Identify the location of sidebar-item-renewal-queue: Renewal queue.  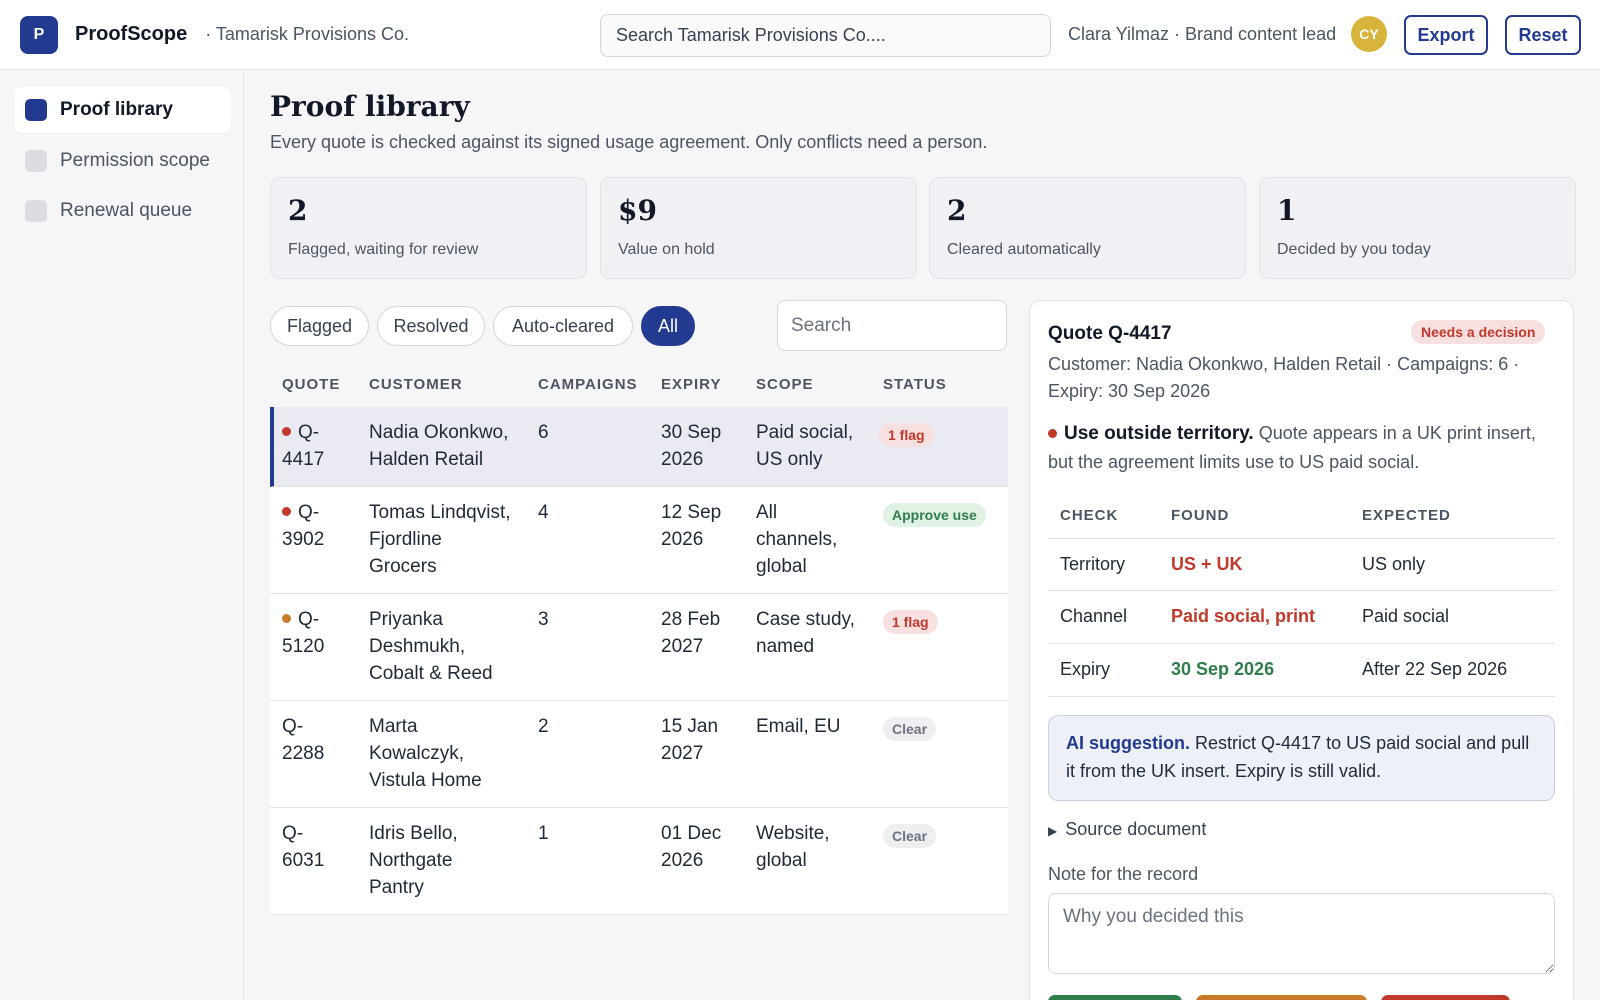
(122, 211).